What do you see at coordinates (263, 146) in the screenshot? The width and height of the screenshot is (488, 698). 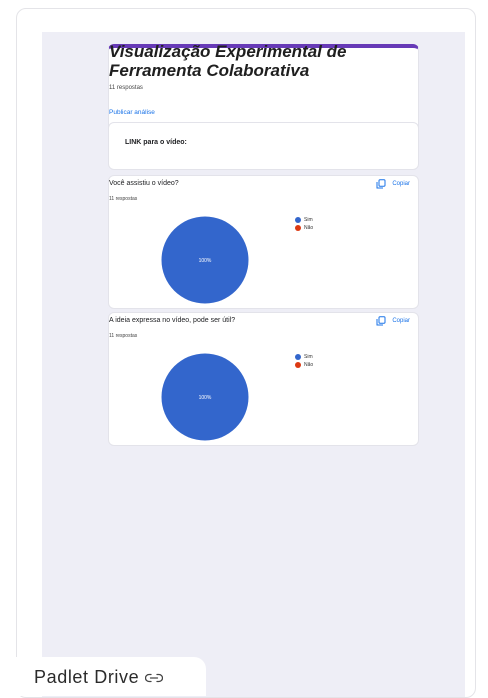 I see `link-section-card: LINK para o vídeo:` at bounding box center [263, 146].